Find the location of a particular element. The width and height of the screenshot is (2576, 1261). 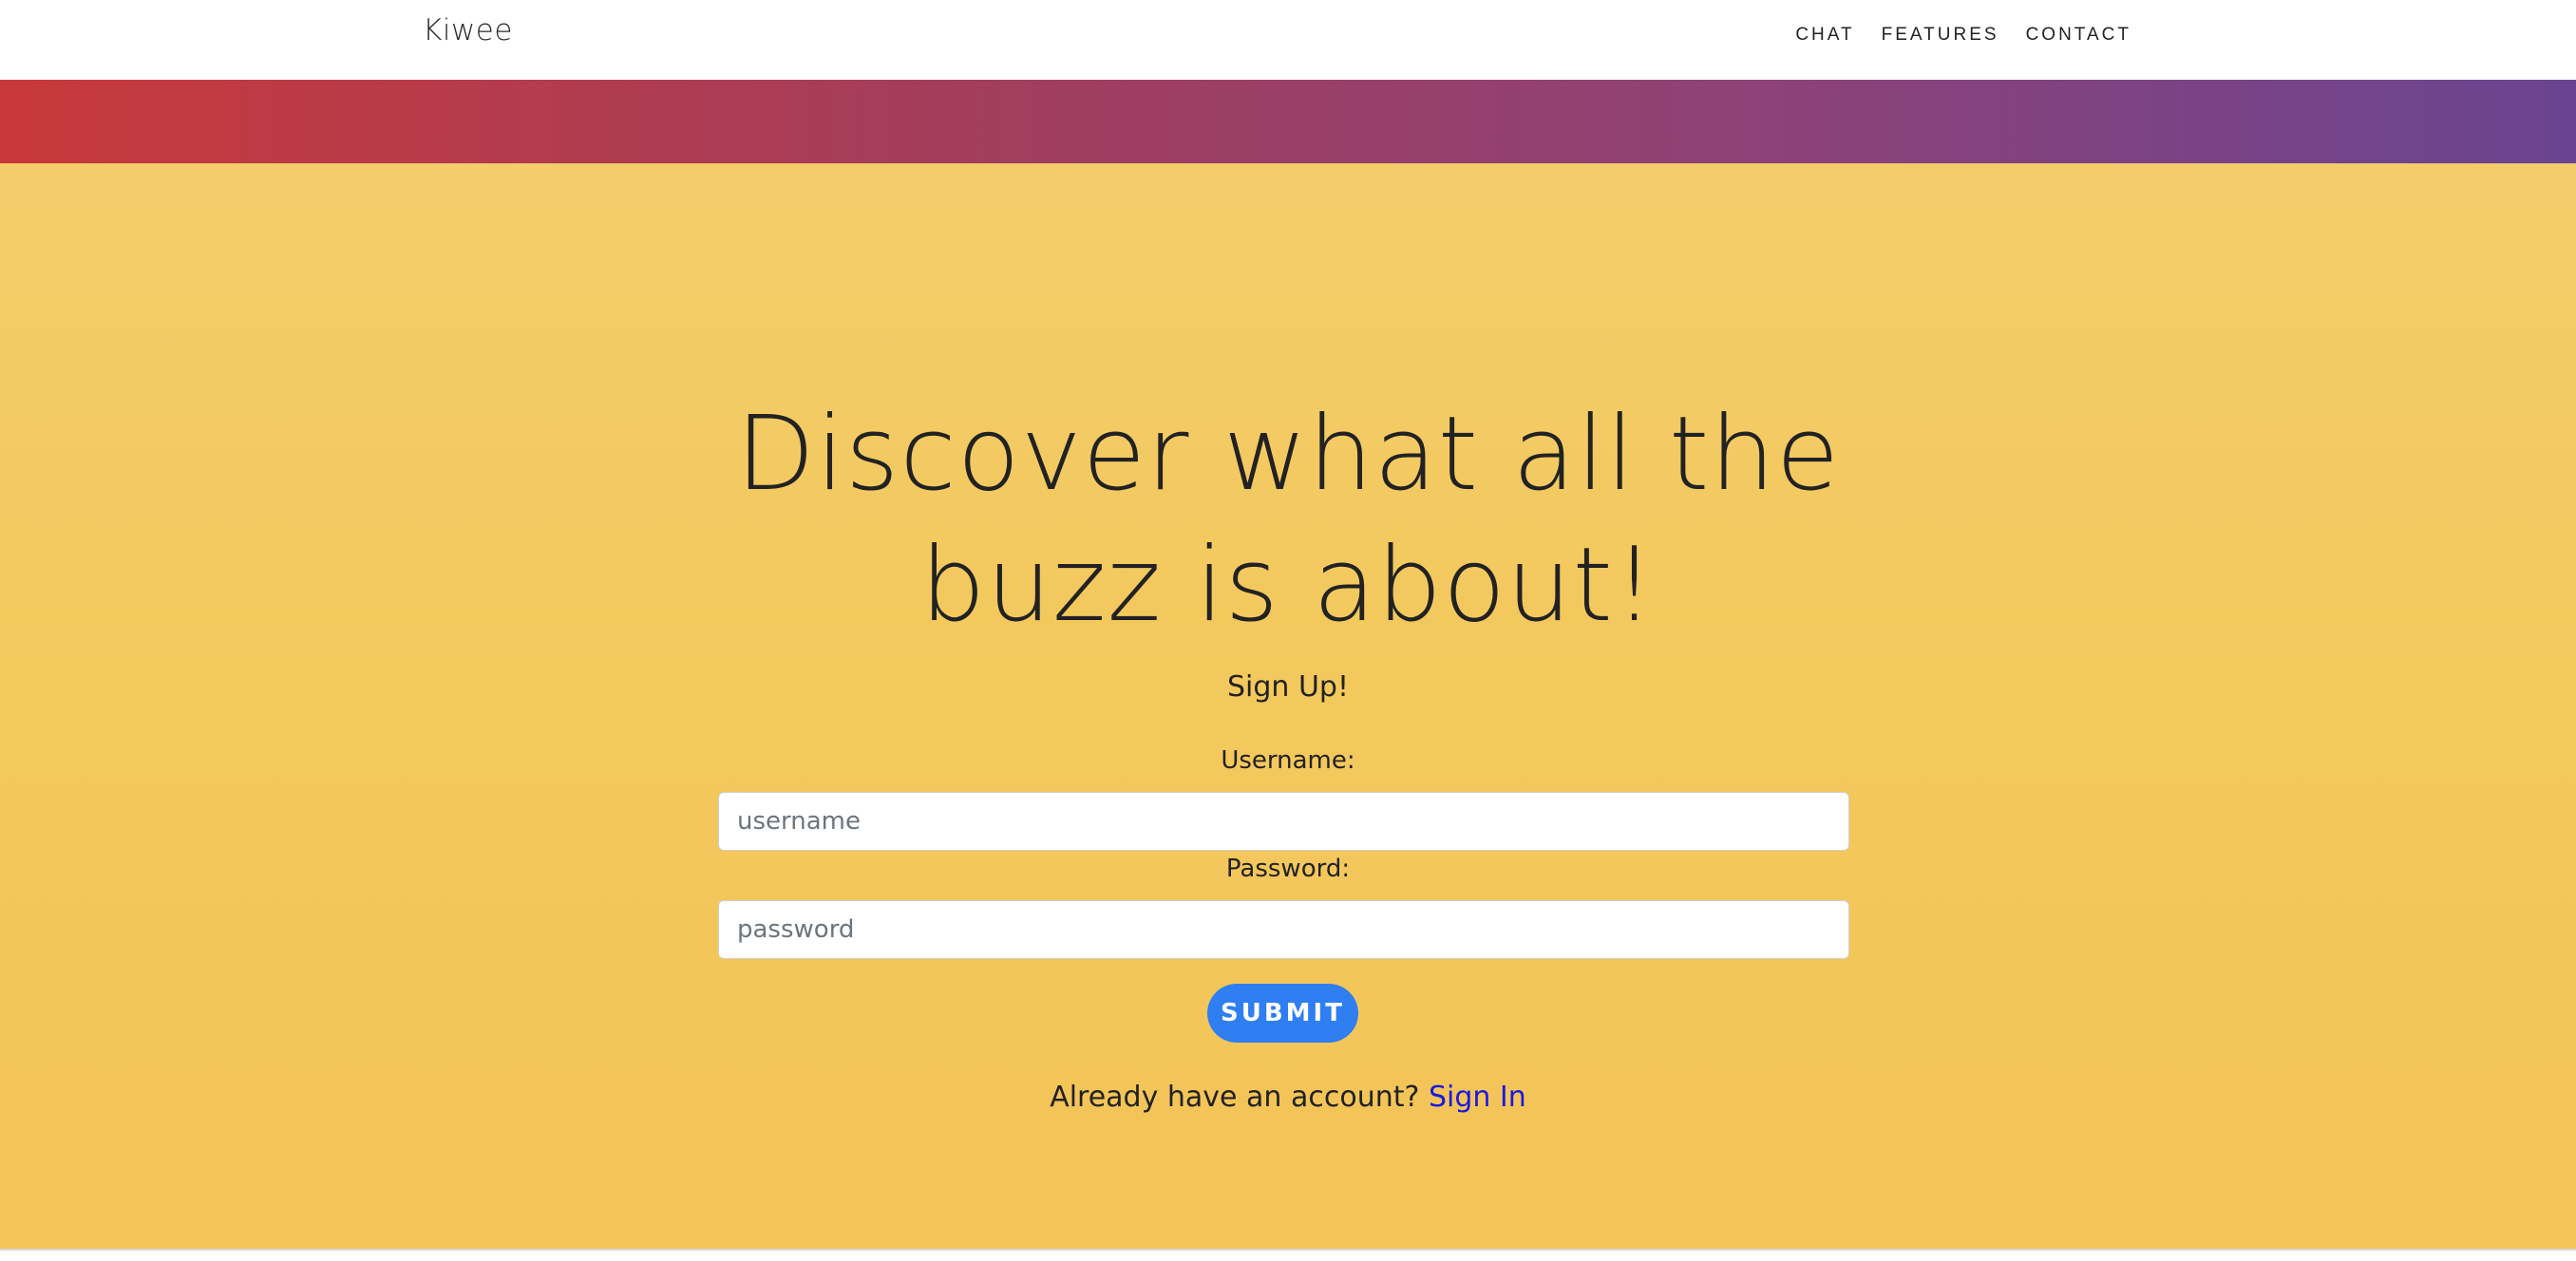

hero-headline: Discover what all the buzz is about! is located at coordinates (1288, 520).